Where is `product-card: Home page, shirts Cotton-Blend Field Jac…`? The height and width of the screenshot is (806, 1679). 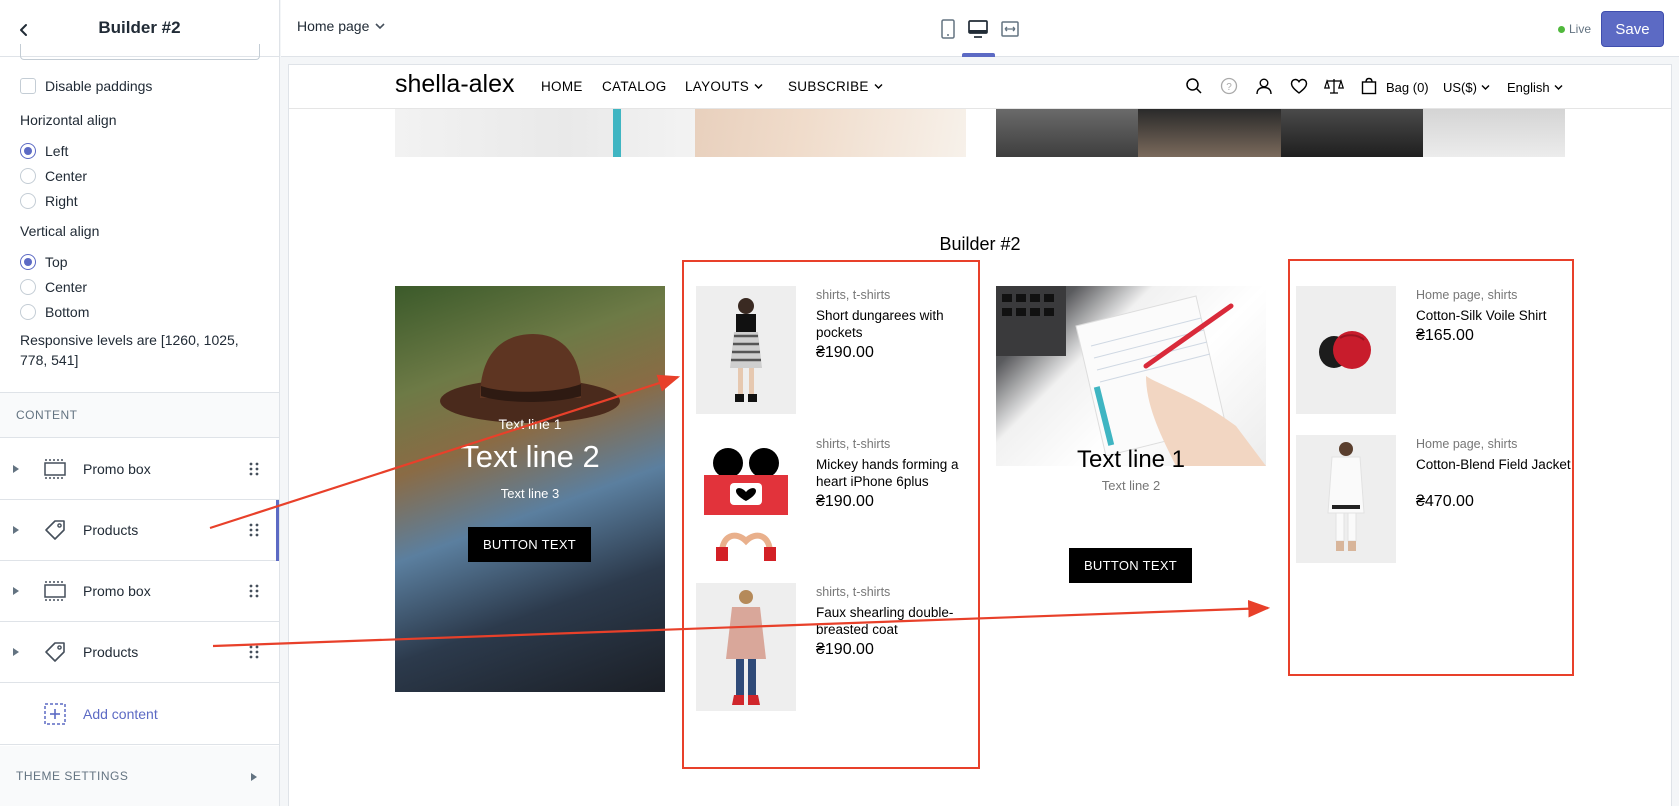 product-card: Home page, shirts Cotton-Blend Field Jac… is located at coordinates (1436, 499).